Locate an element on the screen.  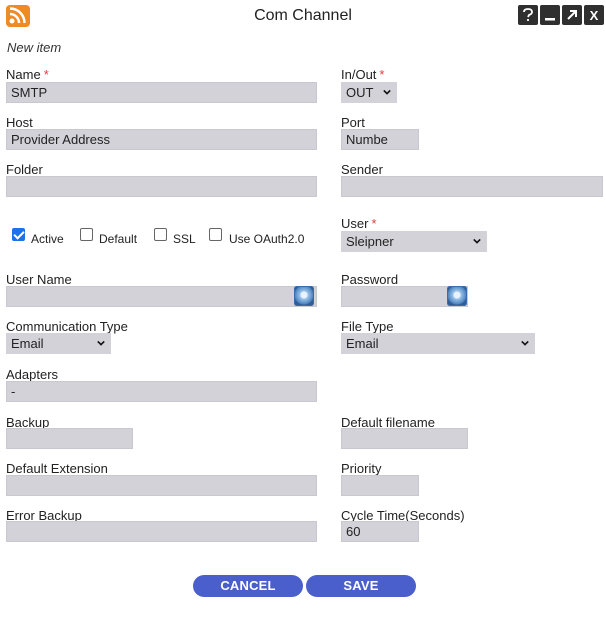
window-controls: X is located at coordinates (561, 15).